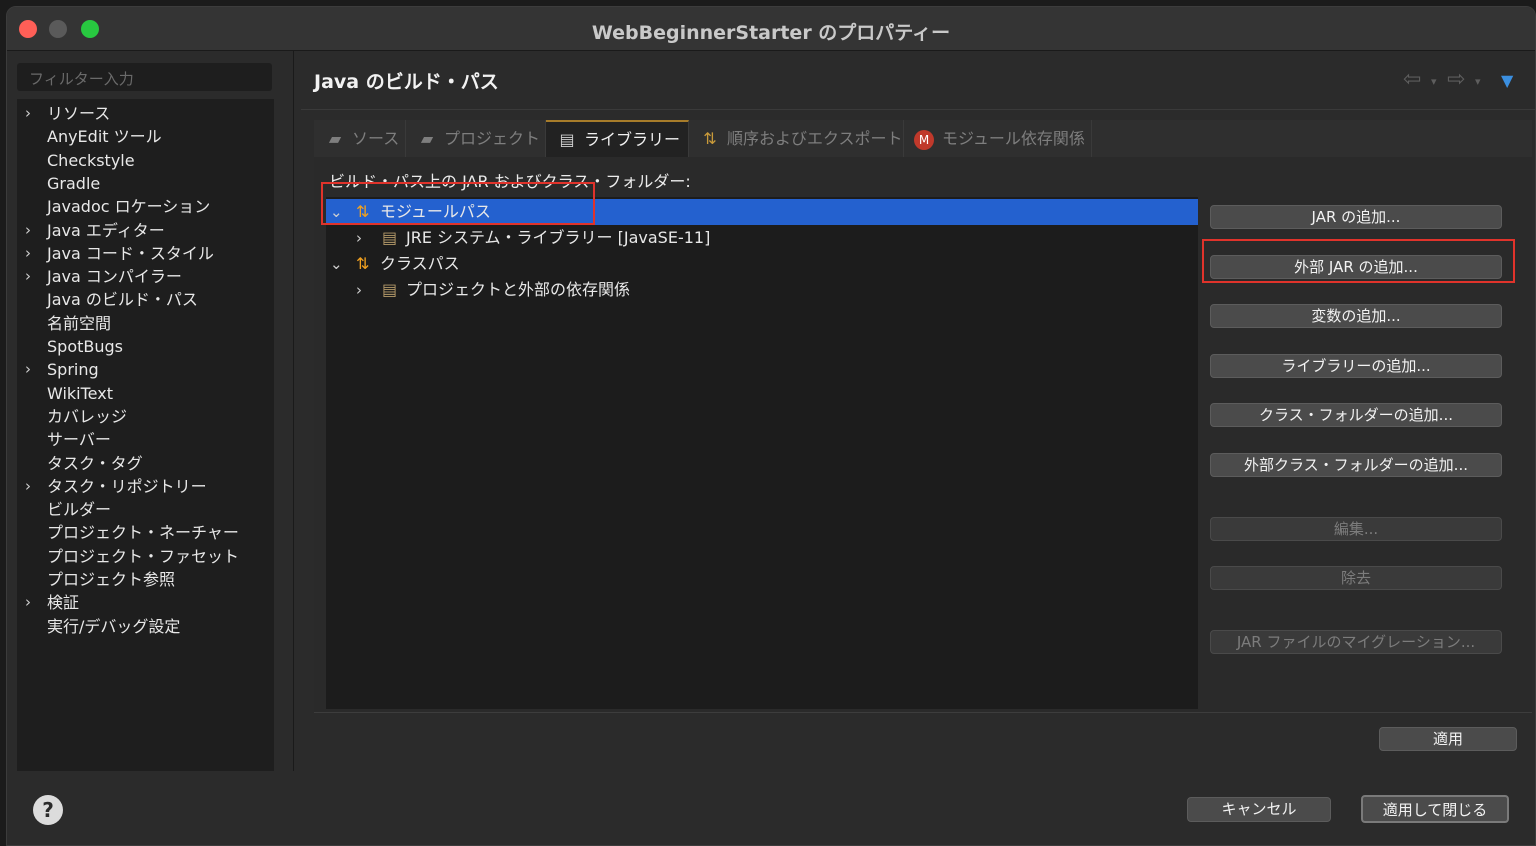  I want to click on sidebar-item: › Java エディター, so click(145, 230).